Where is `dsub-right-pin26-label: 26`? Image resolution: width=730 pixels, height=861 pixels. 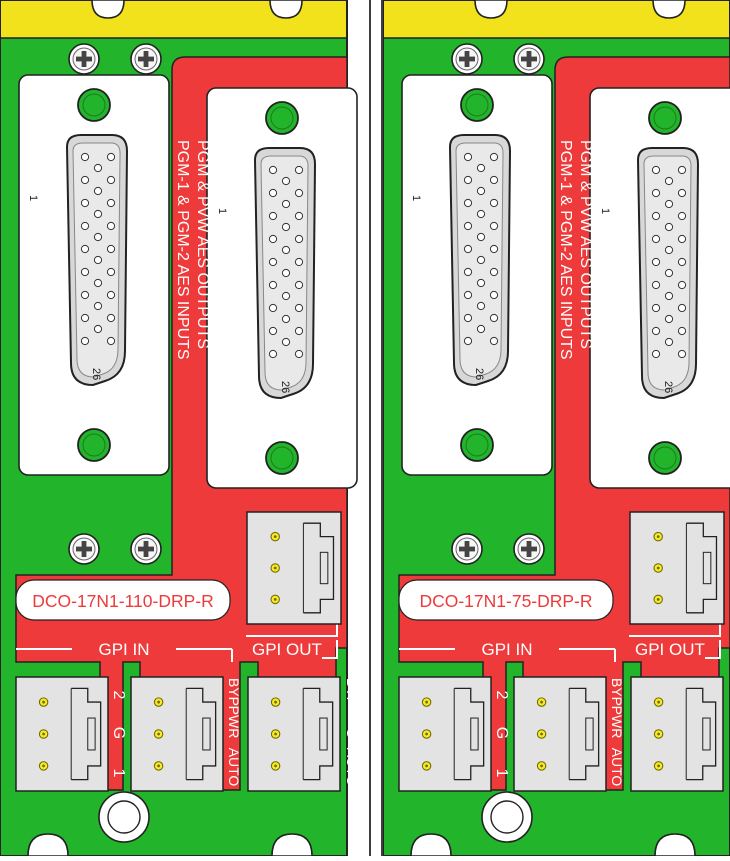
dsub-right-pin26-label: 26 is located at coordinates (285, 387).